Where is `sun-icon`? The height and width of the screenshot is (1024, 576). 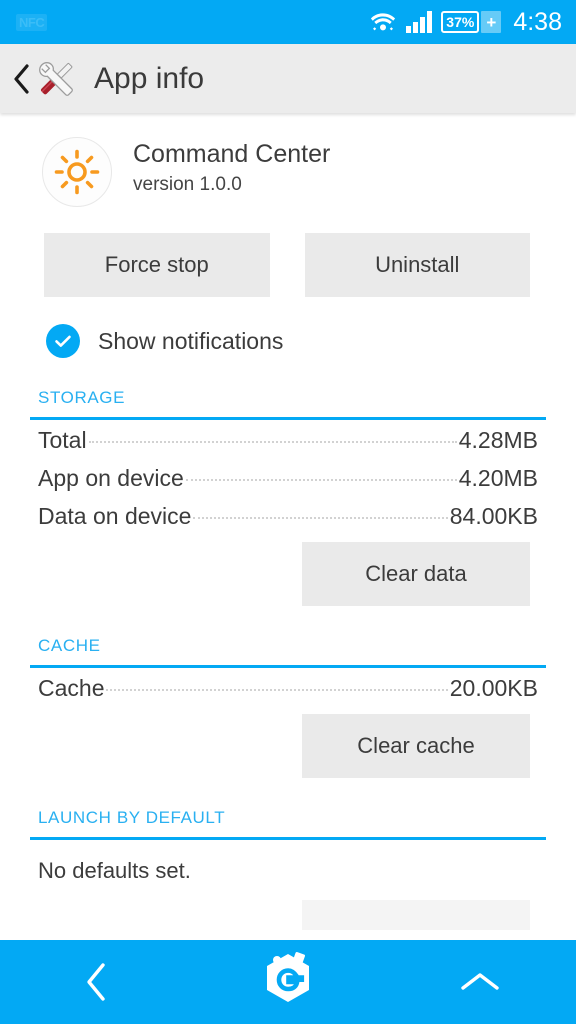
sun-icon is located at coordinates (77, 172).